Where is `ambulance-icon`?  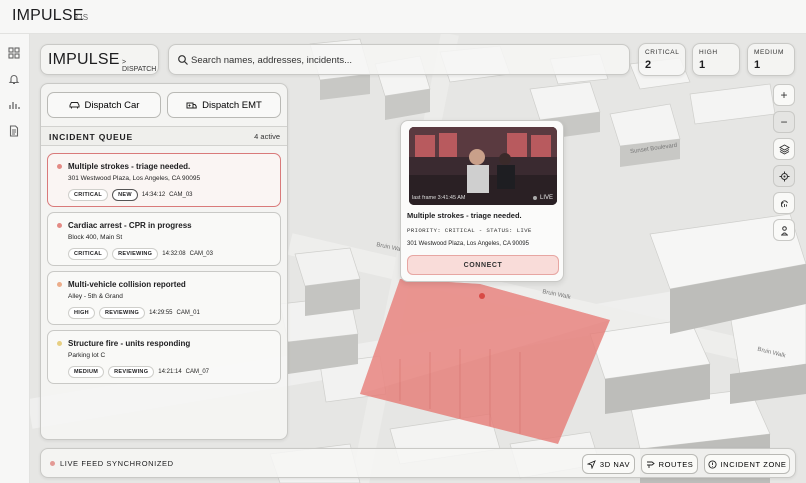 ambulance-icon is located at coordinates (191, 105).